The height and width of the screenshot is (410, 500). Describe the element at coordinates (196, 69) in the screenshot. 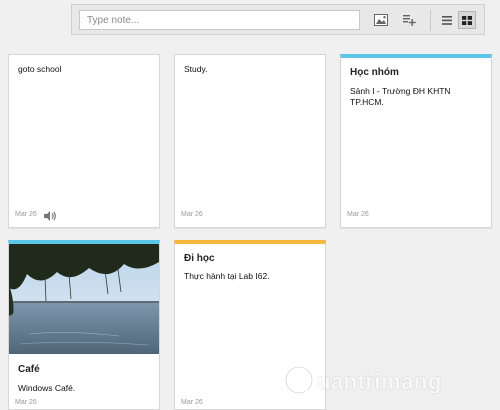

I see `note-body: Study.` at that location.